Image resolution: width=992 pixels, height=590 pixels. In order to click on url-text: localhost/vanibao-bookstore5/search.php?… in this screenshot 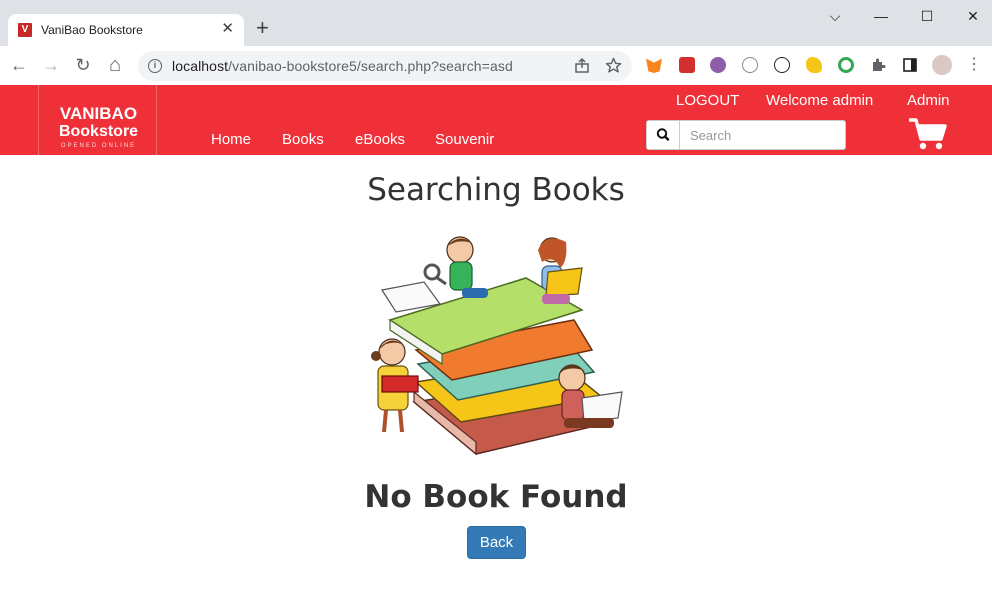, I will do `click(342, 66)`.